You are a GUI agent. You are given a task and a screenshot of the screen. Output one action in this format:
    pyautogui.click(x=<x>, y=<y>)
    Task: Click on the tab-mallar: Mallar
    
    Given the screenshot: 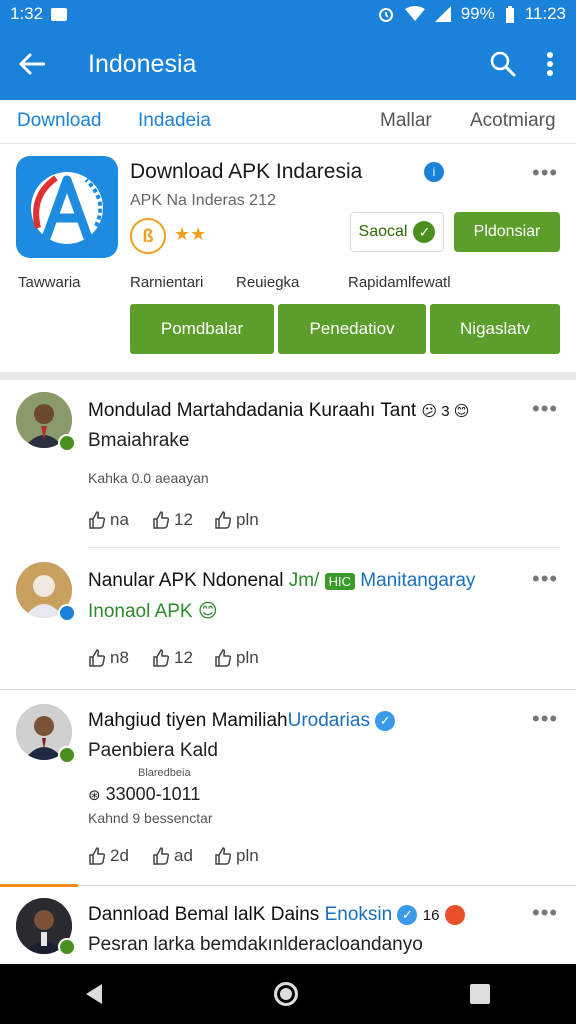 What is the action you would take?
    pyautogui.click(x=406, y=121)
    